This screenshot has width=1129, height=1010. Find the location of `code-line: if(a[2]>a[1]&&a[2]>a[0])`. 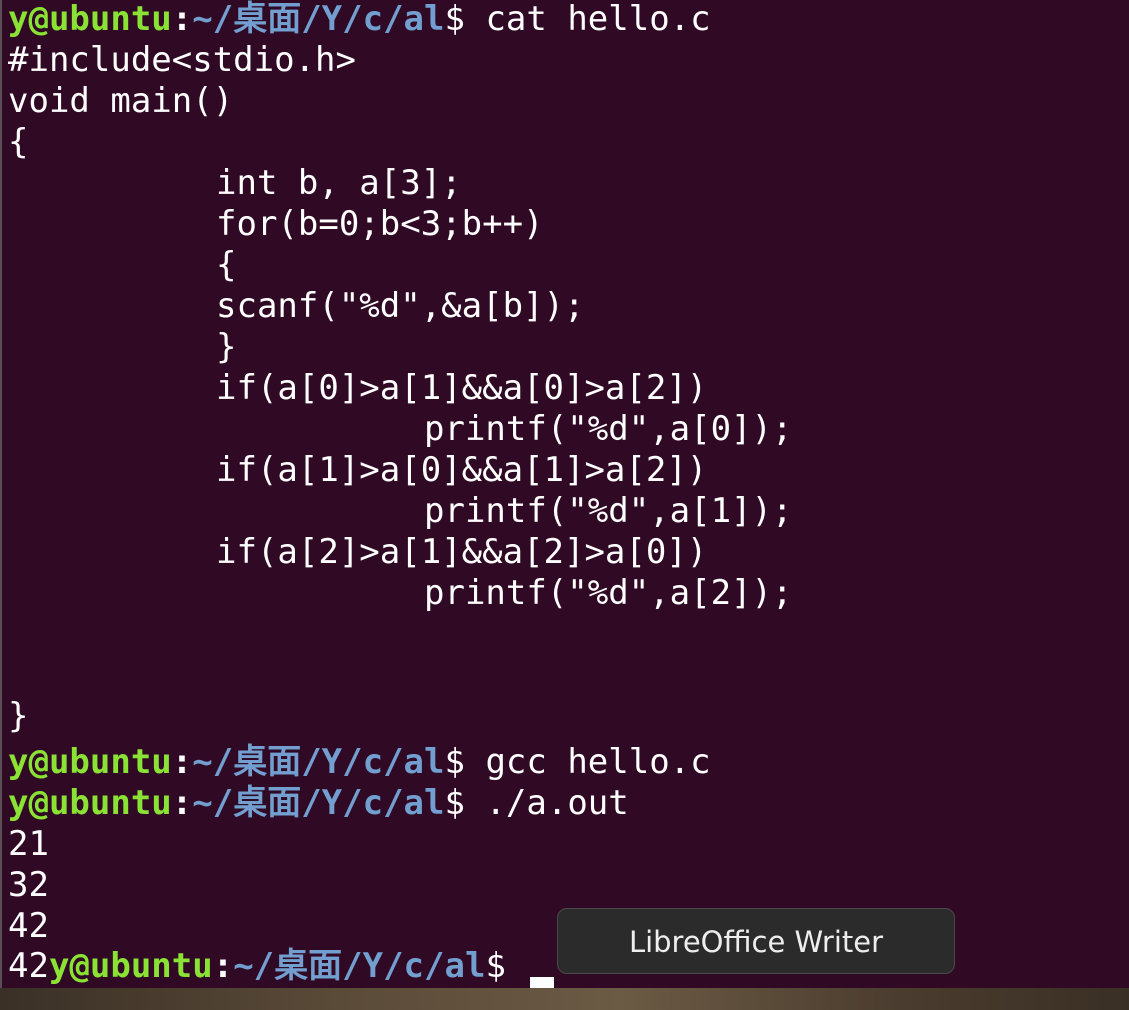

code-line: if(a[2]>a[1]&&a[2]>a[0]) is located at coordinates (462, 552).